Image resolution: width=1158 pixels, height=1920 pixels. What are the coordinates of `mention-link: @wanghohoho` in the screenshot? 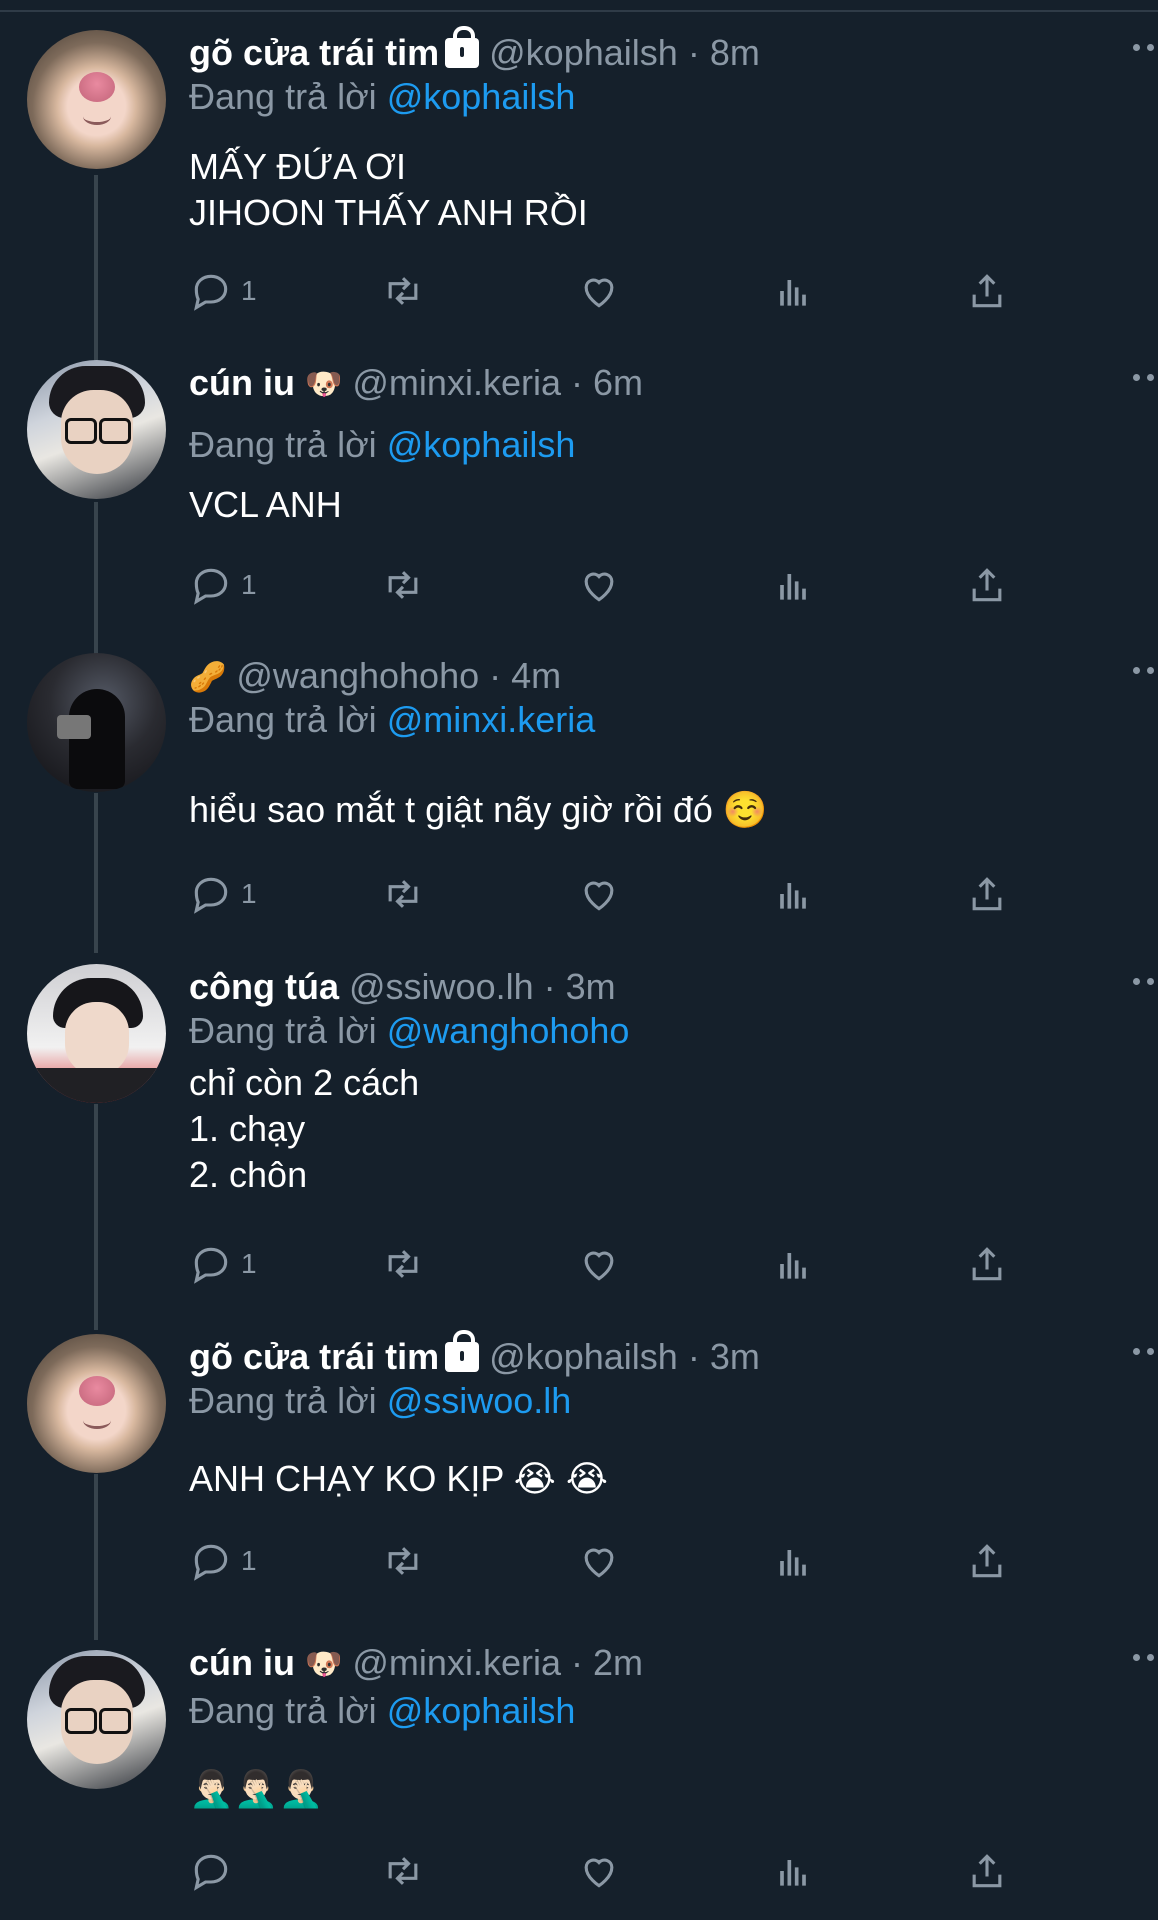 It's located at (508, 1030).